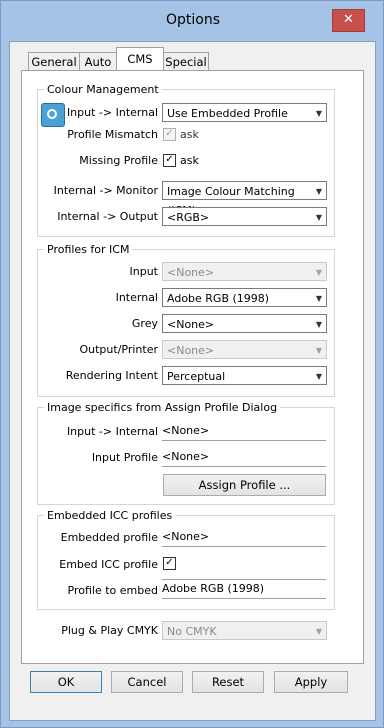 The width and height of the screenshot is (384, 728). Describe the element at coordinates (88, 249) in the screenshot. I see `group-label-profiles-icm: Profiles for ICM` at that location.